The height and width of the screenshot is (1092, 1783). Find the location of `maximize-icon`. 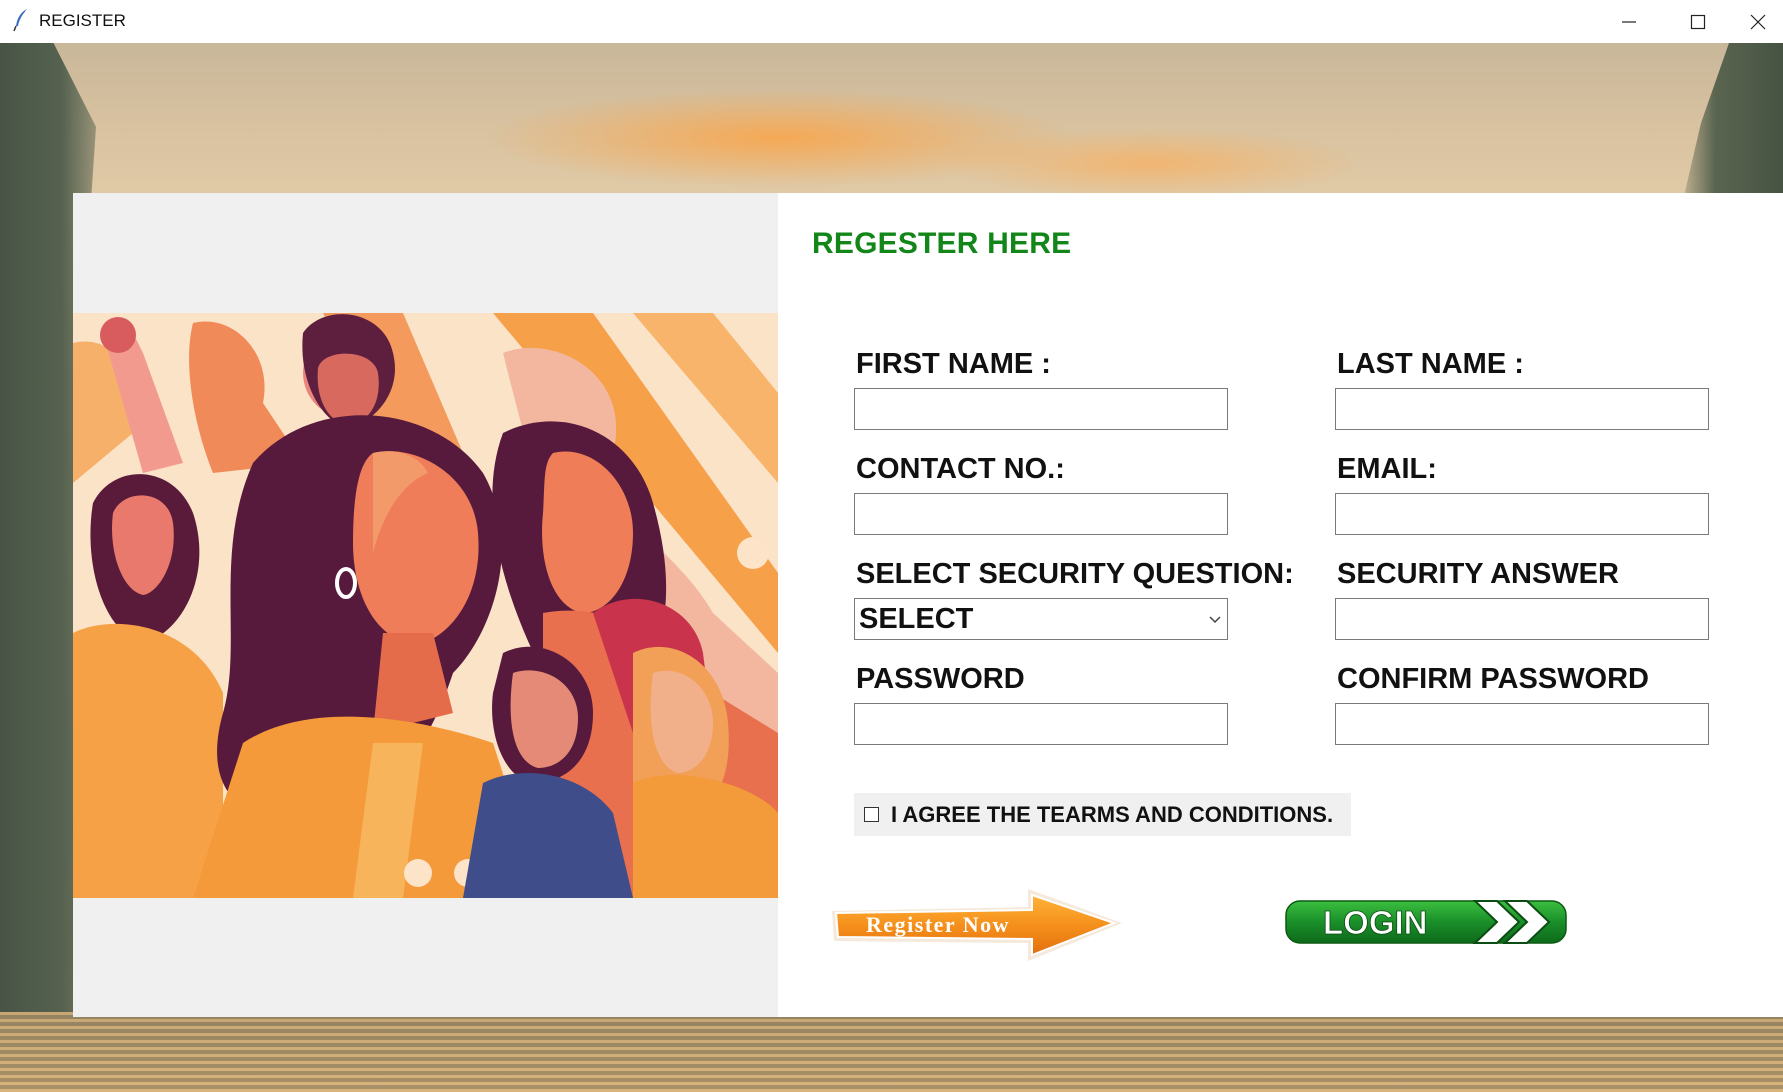

maximize-icon is located at coordinates (1698, 21).